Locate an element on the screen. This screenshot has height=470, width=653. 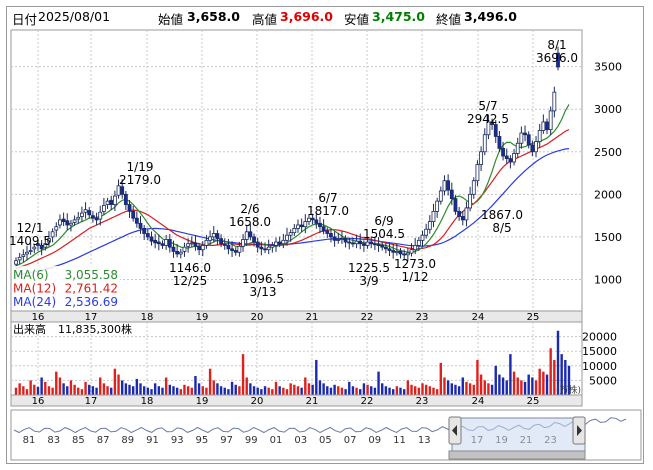
navigator-year-label: 11 is located at coordinates (399, 440).